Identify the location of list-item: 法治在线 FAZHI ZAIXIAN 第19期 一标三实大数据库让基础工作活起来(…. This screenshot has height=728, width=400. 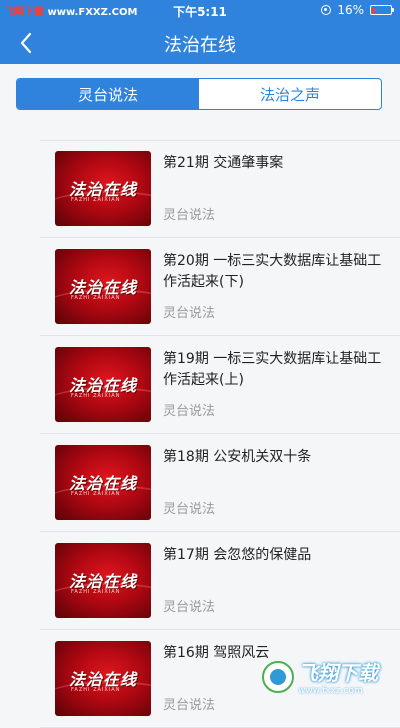
(220, 385).